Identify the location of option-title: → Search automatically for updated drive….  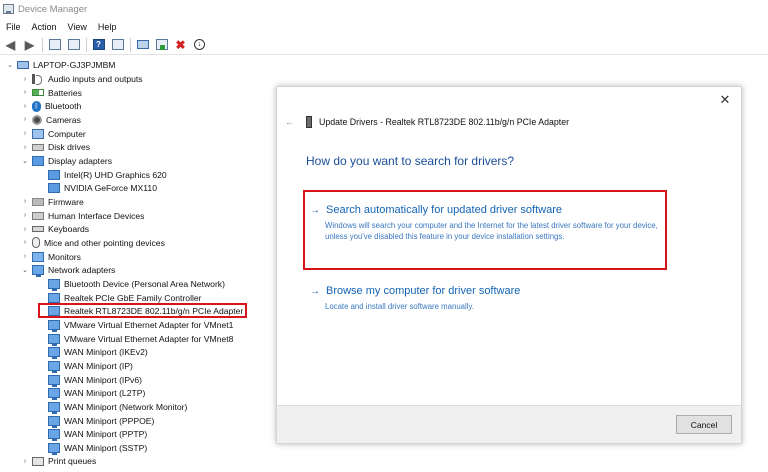
(487, 210).